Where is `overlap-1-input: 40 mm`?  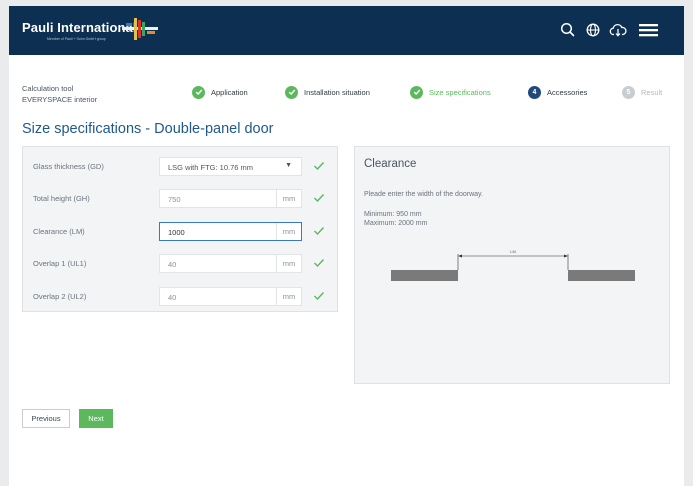 overlap-1-input: 40 mm is located at coordinates (230, 263).